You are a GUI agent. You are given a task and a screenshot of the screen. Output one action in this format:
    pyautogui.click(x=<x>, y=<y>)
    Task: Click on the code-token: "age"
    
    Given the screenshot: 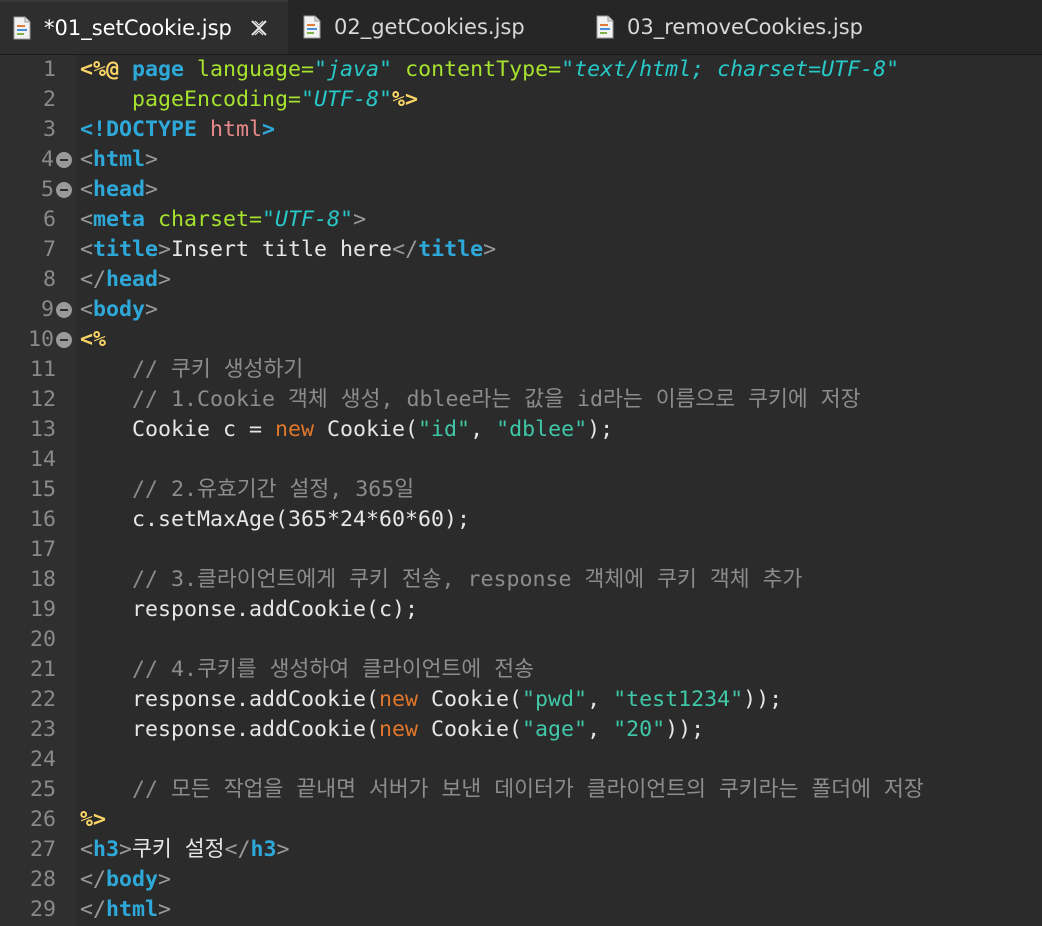 What is the action you would take?
    pyautogui.click(x=555, y=729)
    